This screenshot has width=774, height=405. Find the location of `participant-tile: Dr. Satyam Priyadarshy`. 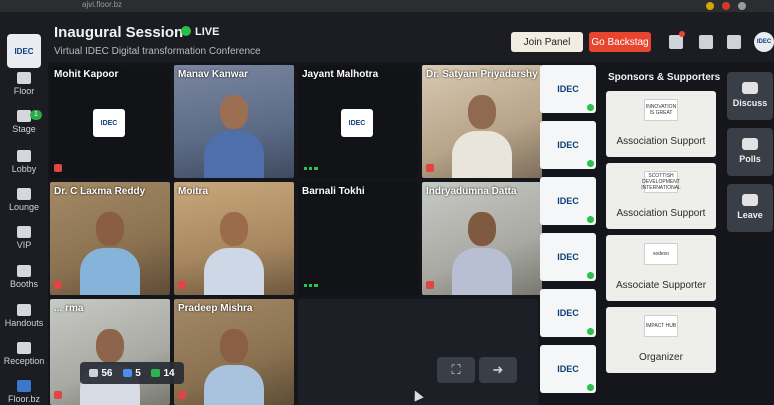

participant-tile: Dr. Satyam Priyadarshy is located at coordinates (482, 121).